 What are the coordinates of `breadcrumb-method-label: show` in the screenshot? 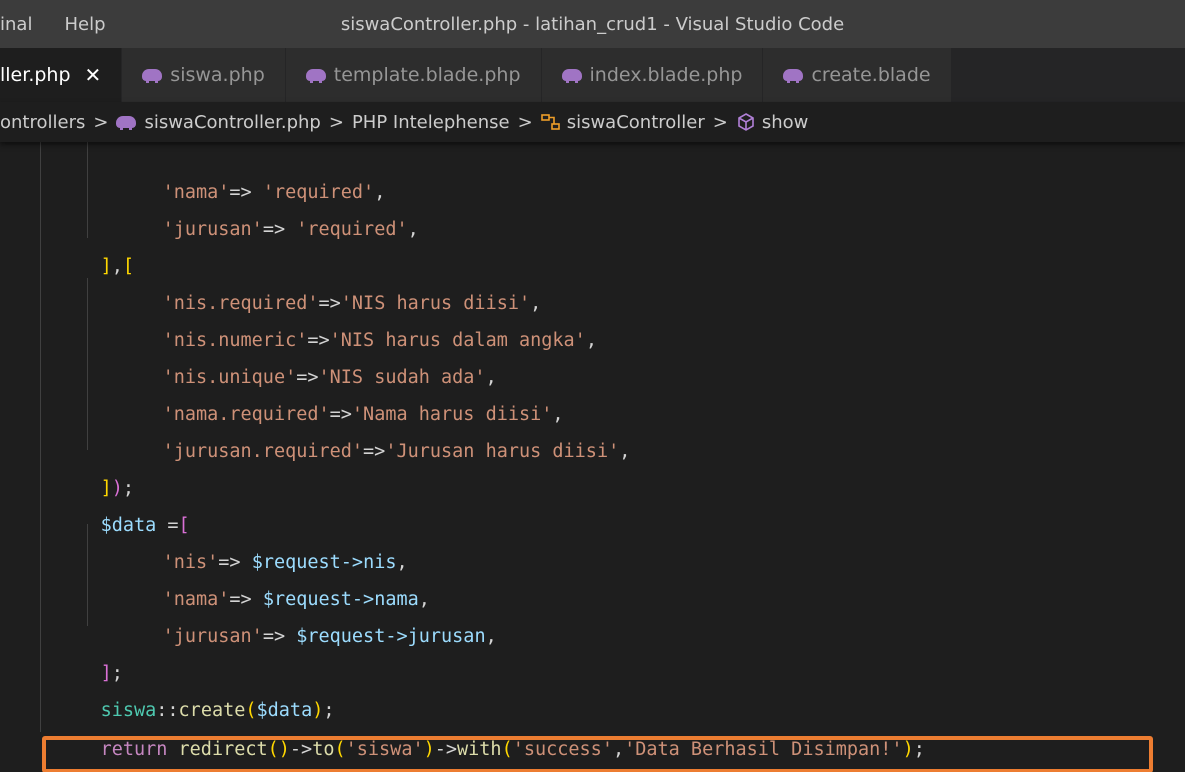 It's located at (785, 122).